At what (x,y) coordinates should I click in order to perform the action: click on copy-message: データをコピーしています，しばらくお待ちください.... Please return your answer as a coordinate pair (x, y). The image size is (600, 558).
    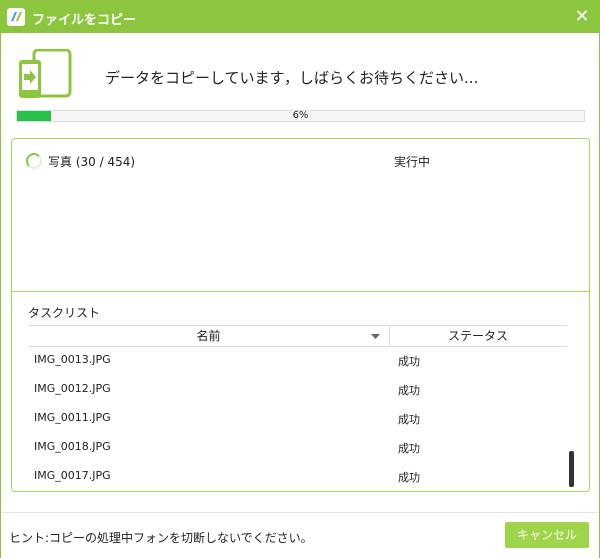
    Looking at the image, I should click on (292, 78).